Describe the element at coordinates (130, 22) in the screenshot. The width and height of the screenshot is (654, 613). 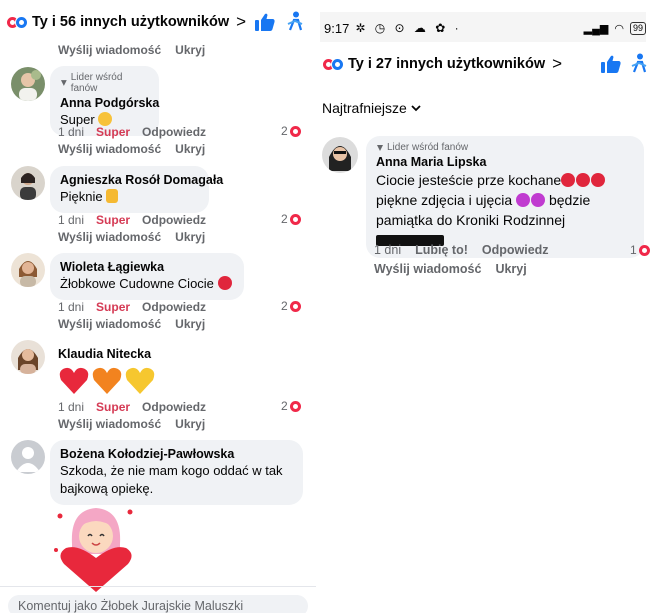
I see `reactions-summary: Ty i 56 innych użytkowników` at that location.